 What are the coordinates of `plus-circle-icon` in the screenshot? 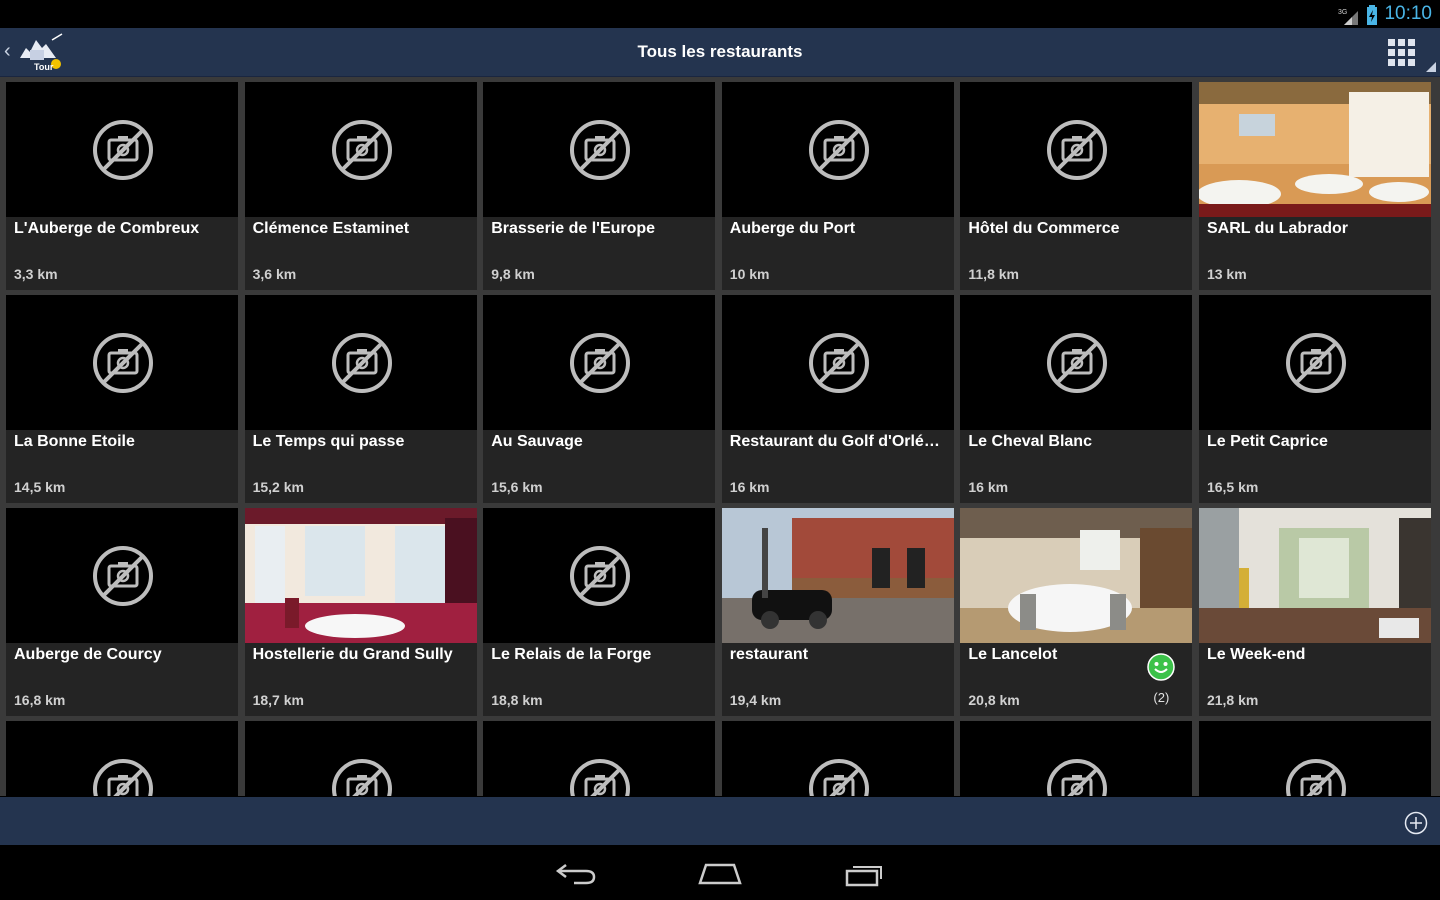 It's located at (1416, 823).